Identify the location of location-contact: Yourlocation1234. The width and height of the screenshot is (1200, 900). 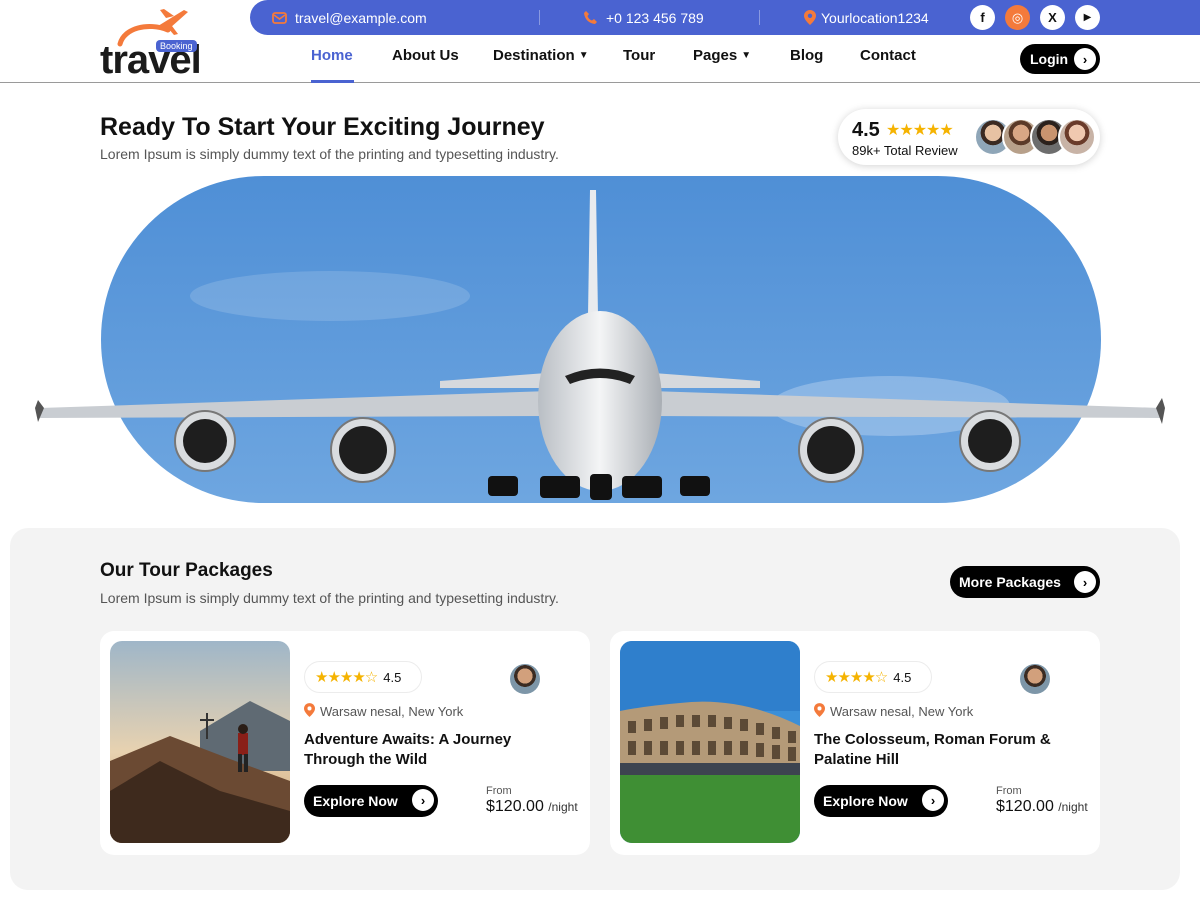
(866, 17).